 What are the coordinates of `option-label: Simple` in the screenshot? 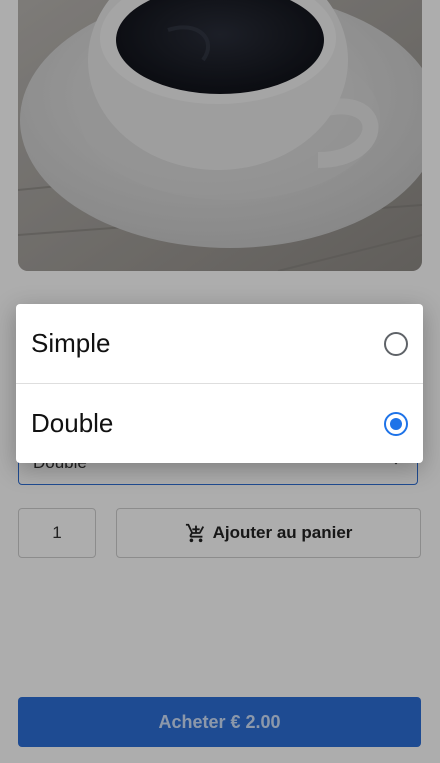 It's located at (71, 343).